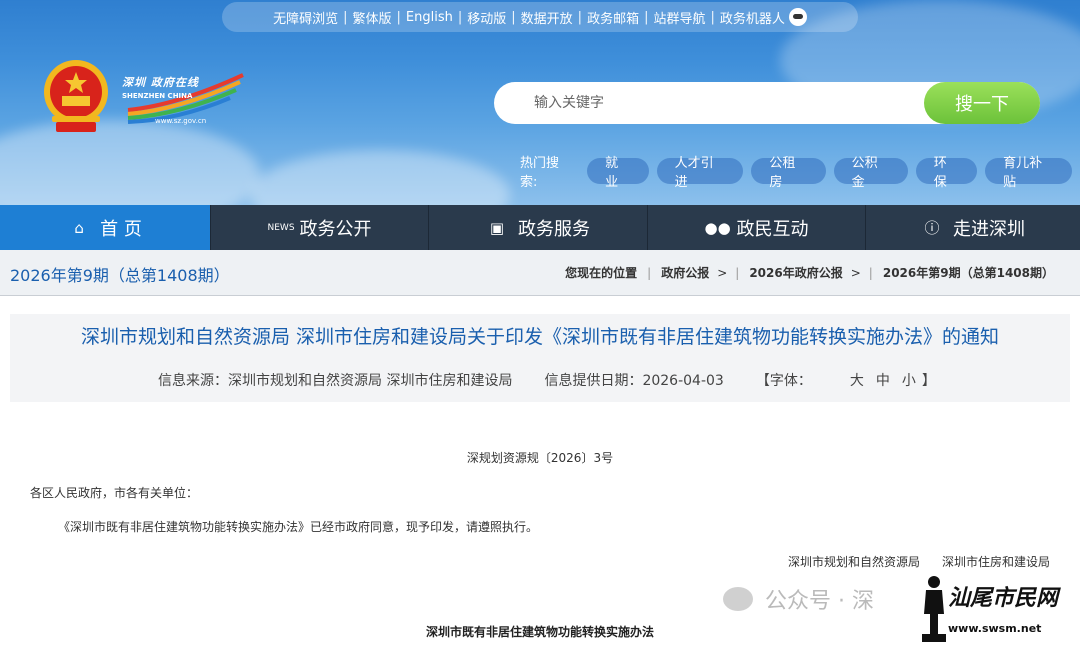 Image resolution: width=1080 pixels, height=645 pixels. Describe the element at coordinates (554, 229) in the screenshot. I see `nav-label: 政务服务` at that location.